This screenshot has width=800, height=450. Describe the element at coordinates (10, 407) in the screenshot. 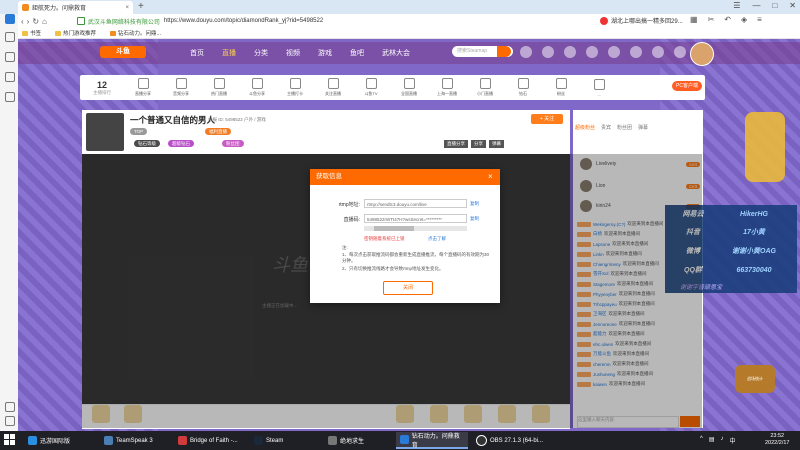

I see `add-icon` at that location.